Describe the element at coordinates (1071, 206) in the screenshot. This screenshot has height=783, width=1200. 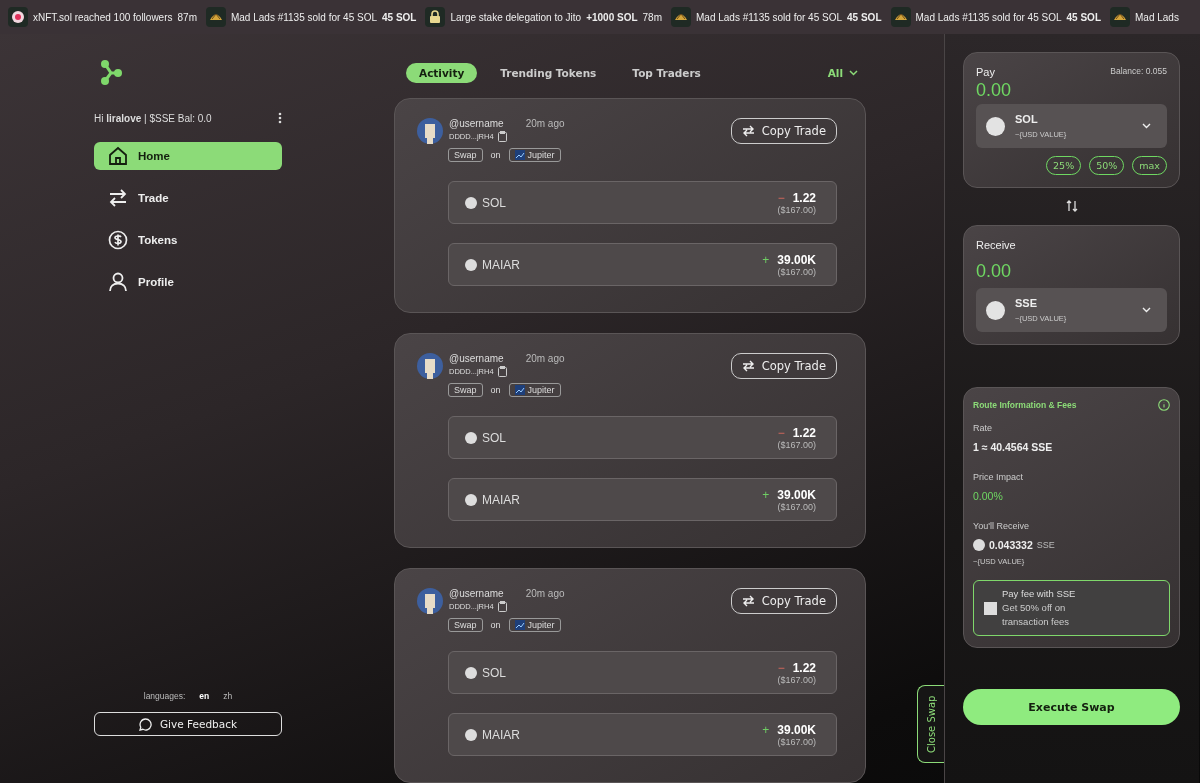
I see `swap-direction-icon` at that location.